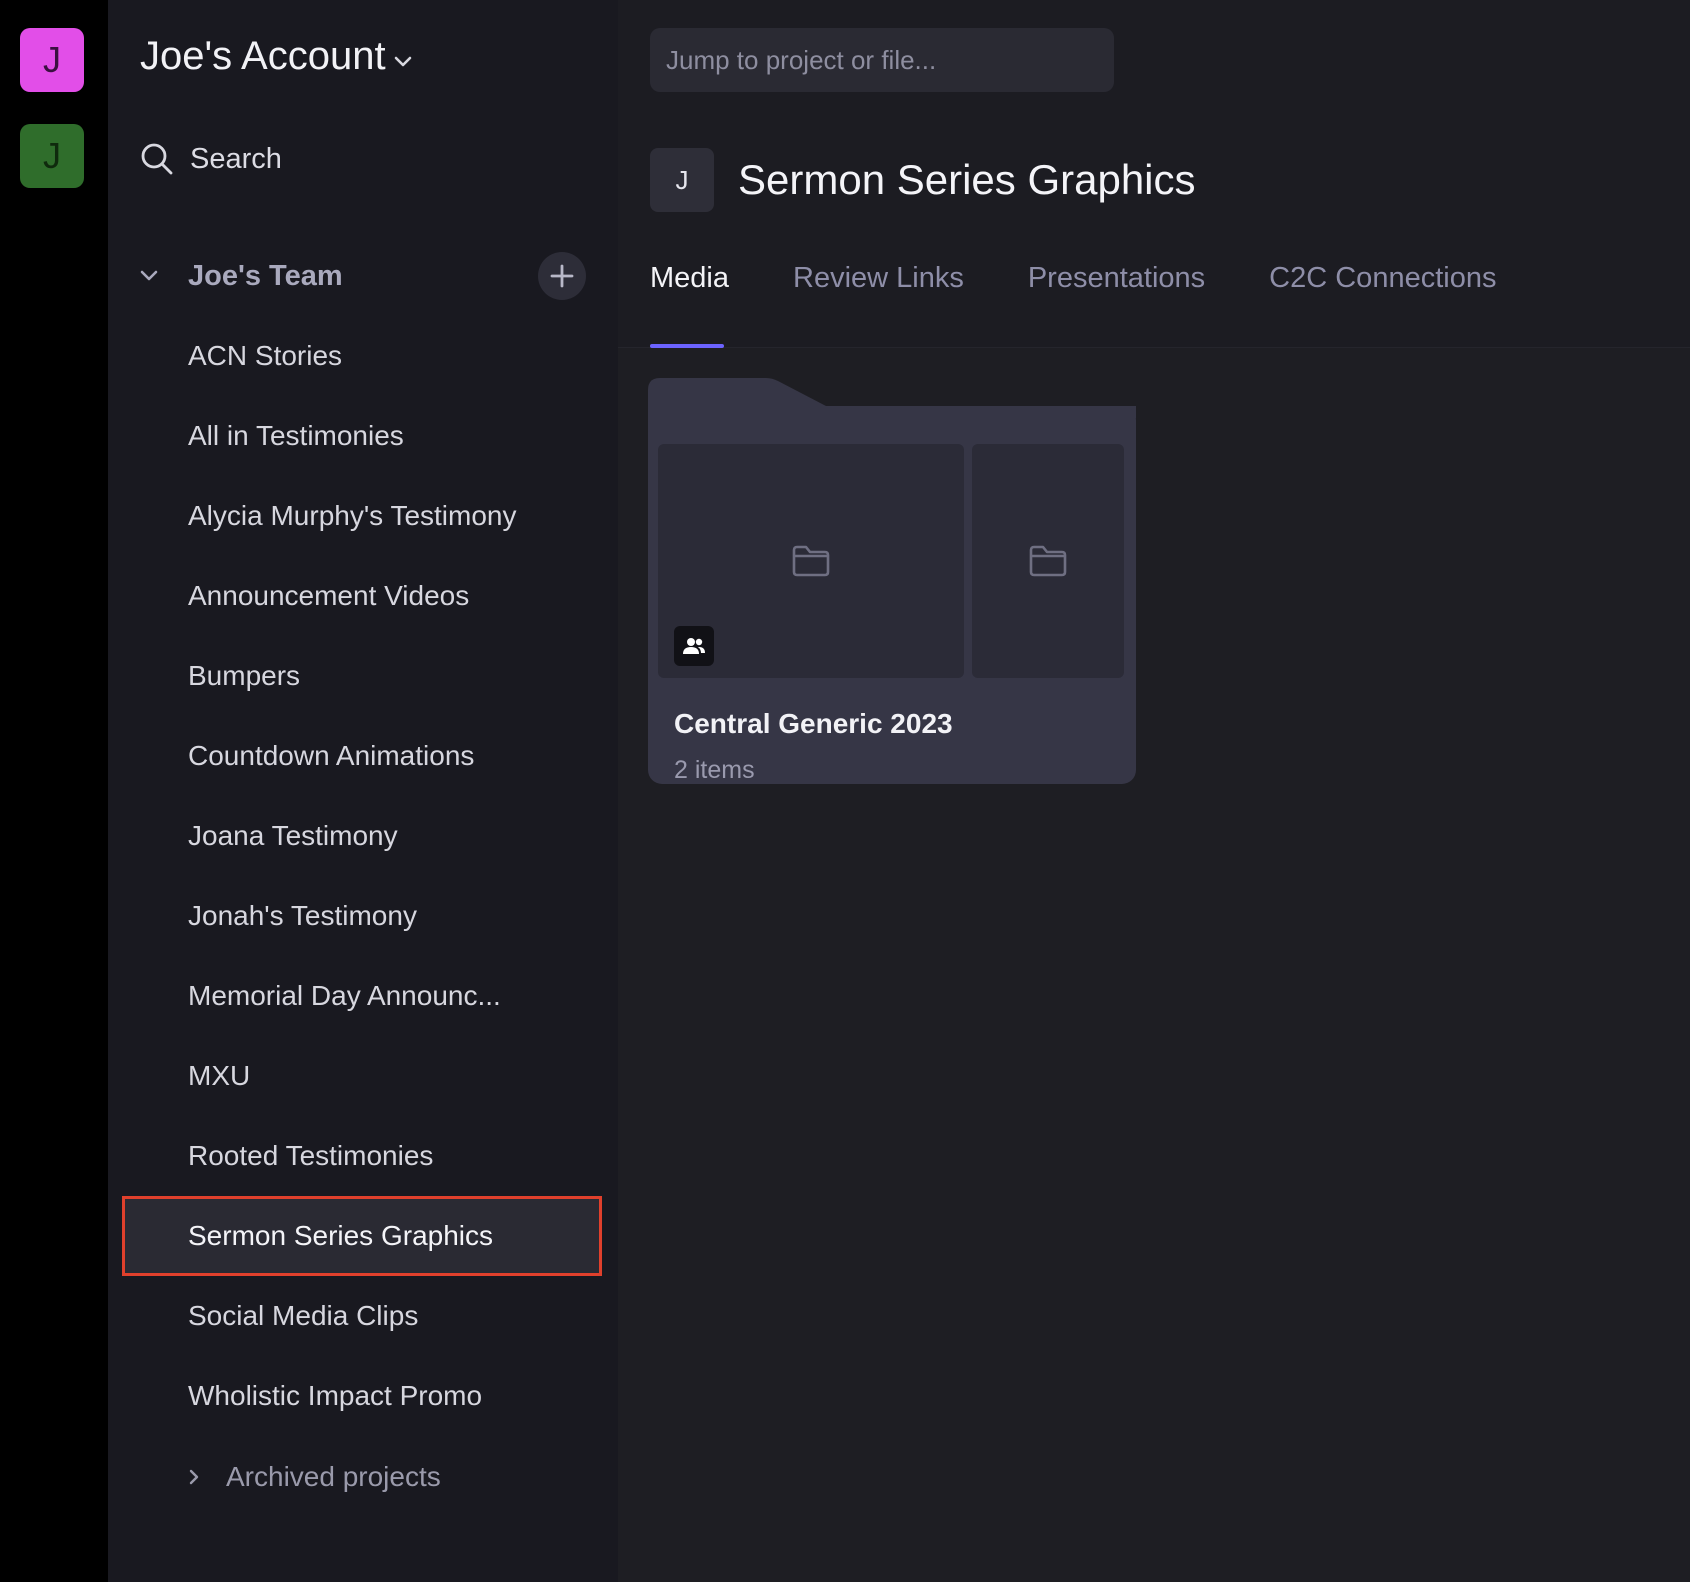 The height and width of the screenshot is (1582, 1690). Describe the element at coordinates (164, 276) in the screenshot. I see `team-collapse-toggle` at that location.